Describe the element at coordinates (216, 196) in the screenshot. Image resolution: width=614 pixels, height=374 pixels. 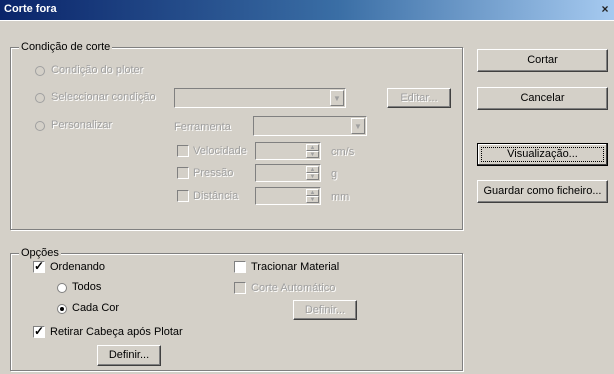
I see `distance-label: Distância` at that location.